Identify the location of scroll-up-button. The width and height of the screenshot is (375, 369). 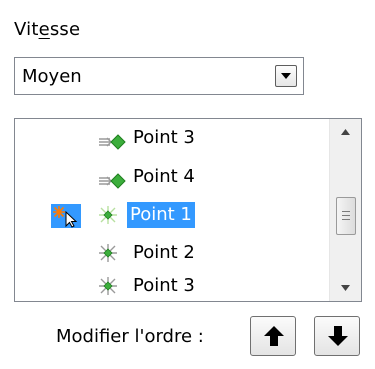
(345, 132).